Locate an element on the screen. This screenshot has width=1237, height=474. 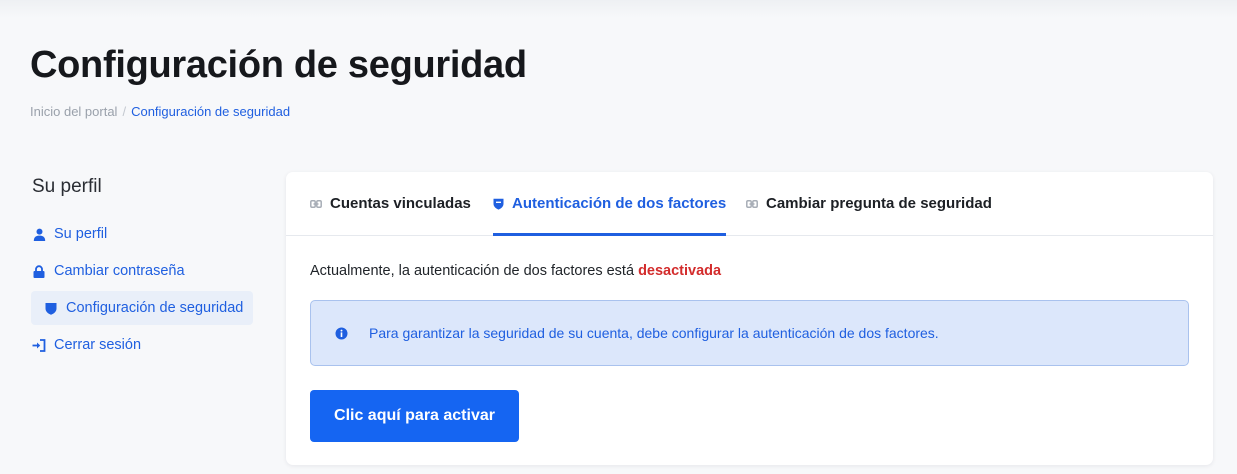
sidebar-item-label: Configuración de seguridad is located at coordinates (155, 308).